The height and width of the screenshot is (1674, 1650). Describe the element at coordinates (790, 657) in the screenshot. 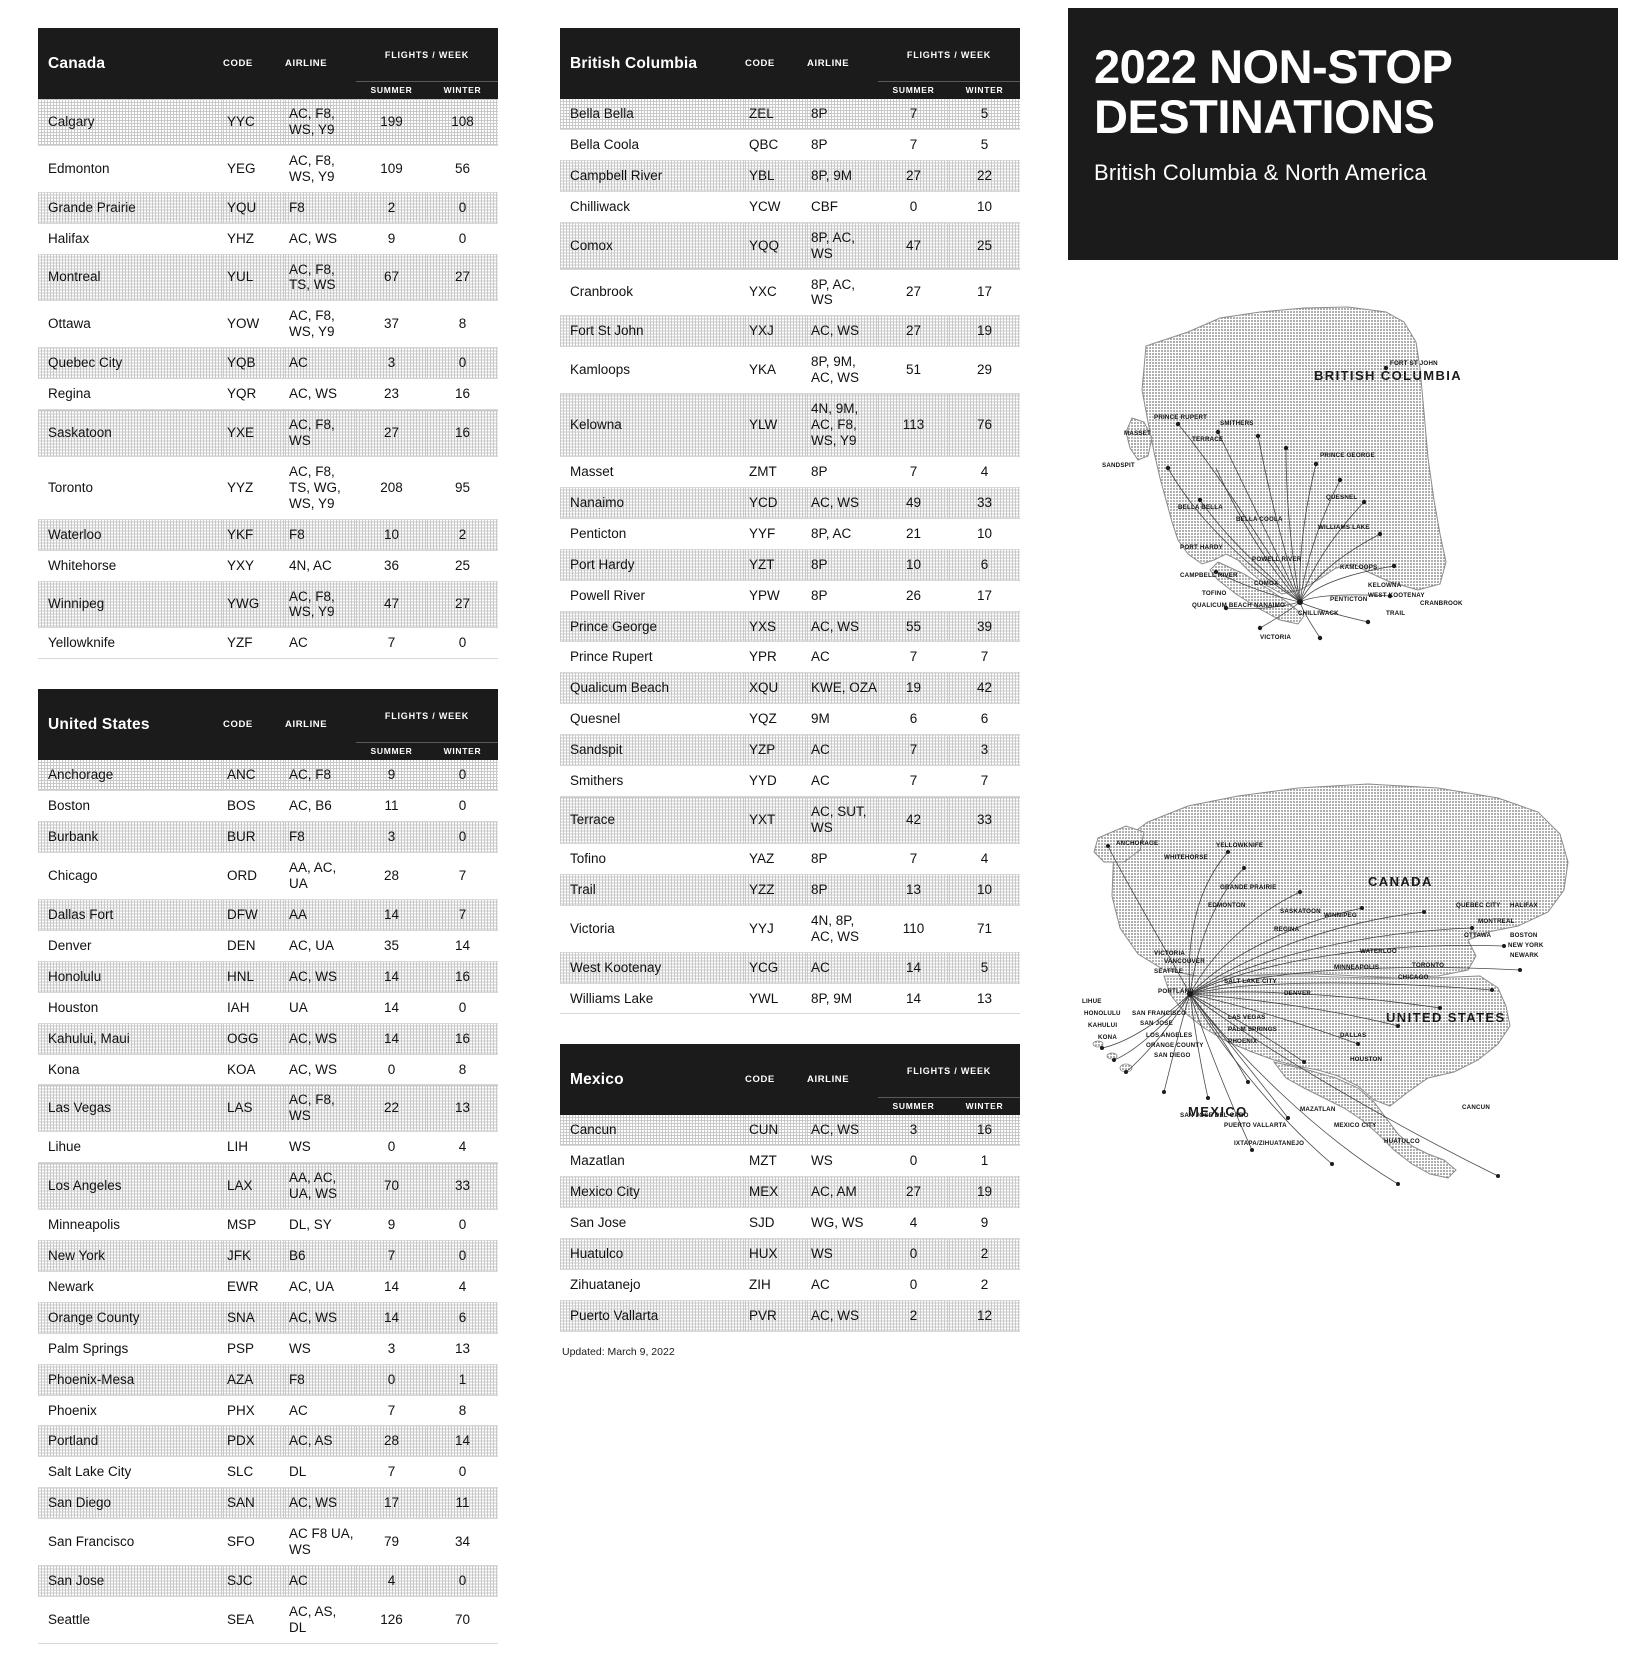

I see `table-row: Prince Rupert YPR AC 7 7` at that location.